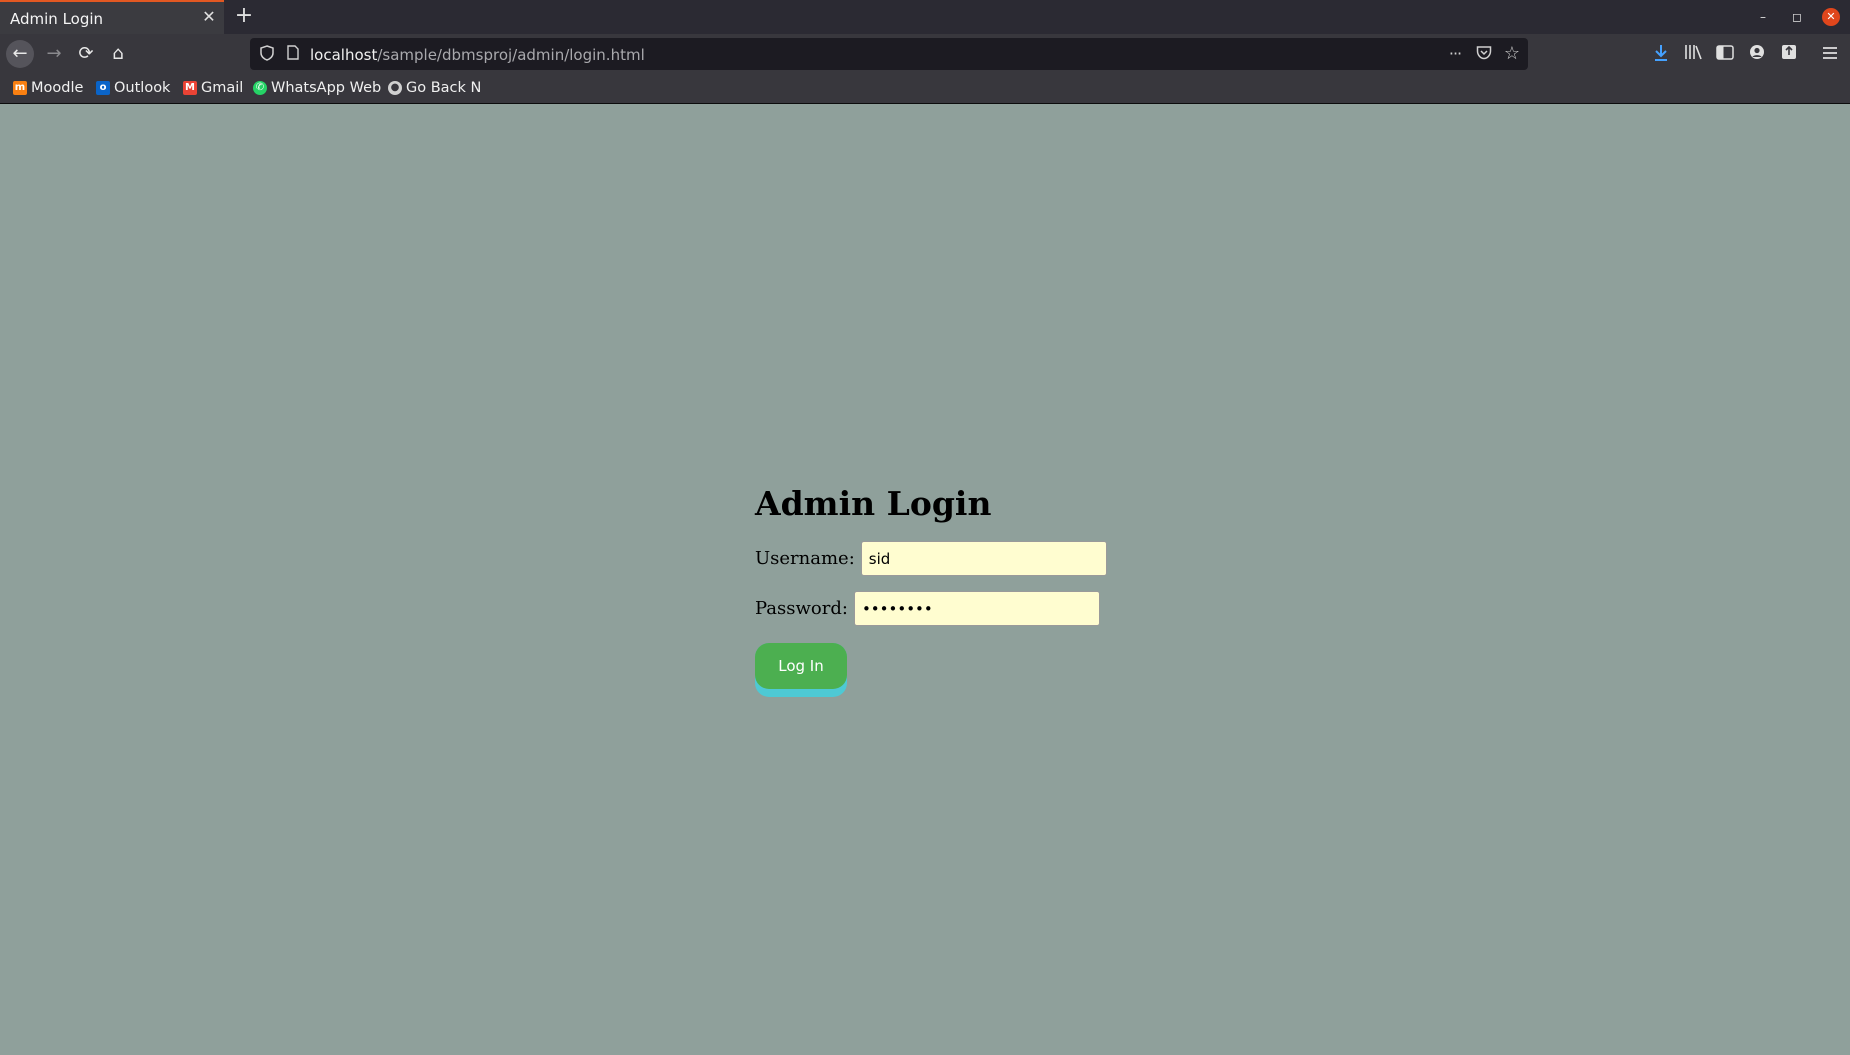 The width and height of the screenshot is (1850, 1055). What do you see at coordinates (20, 54) in the screenshot?
I see `back-icon: ←` at bounding box center [20, 54].